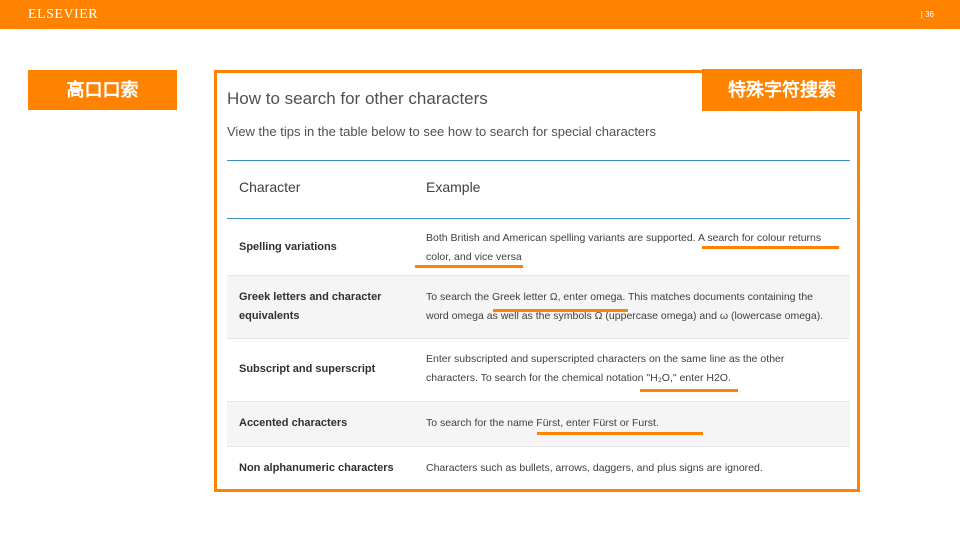  What do you see at coordinates (310, 306) in the screenshot?
I see `row-name: Greek letters and character equivalents` at bounding box center [310, 306].